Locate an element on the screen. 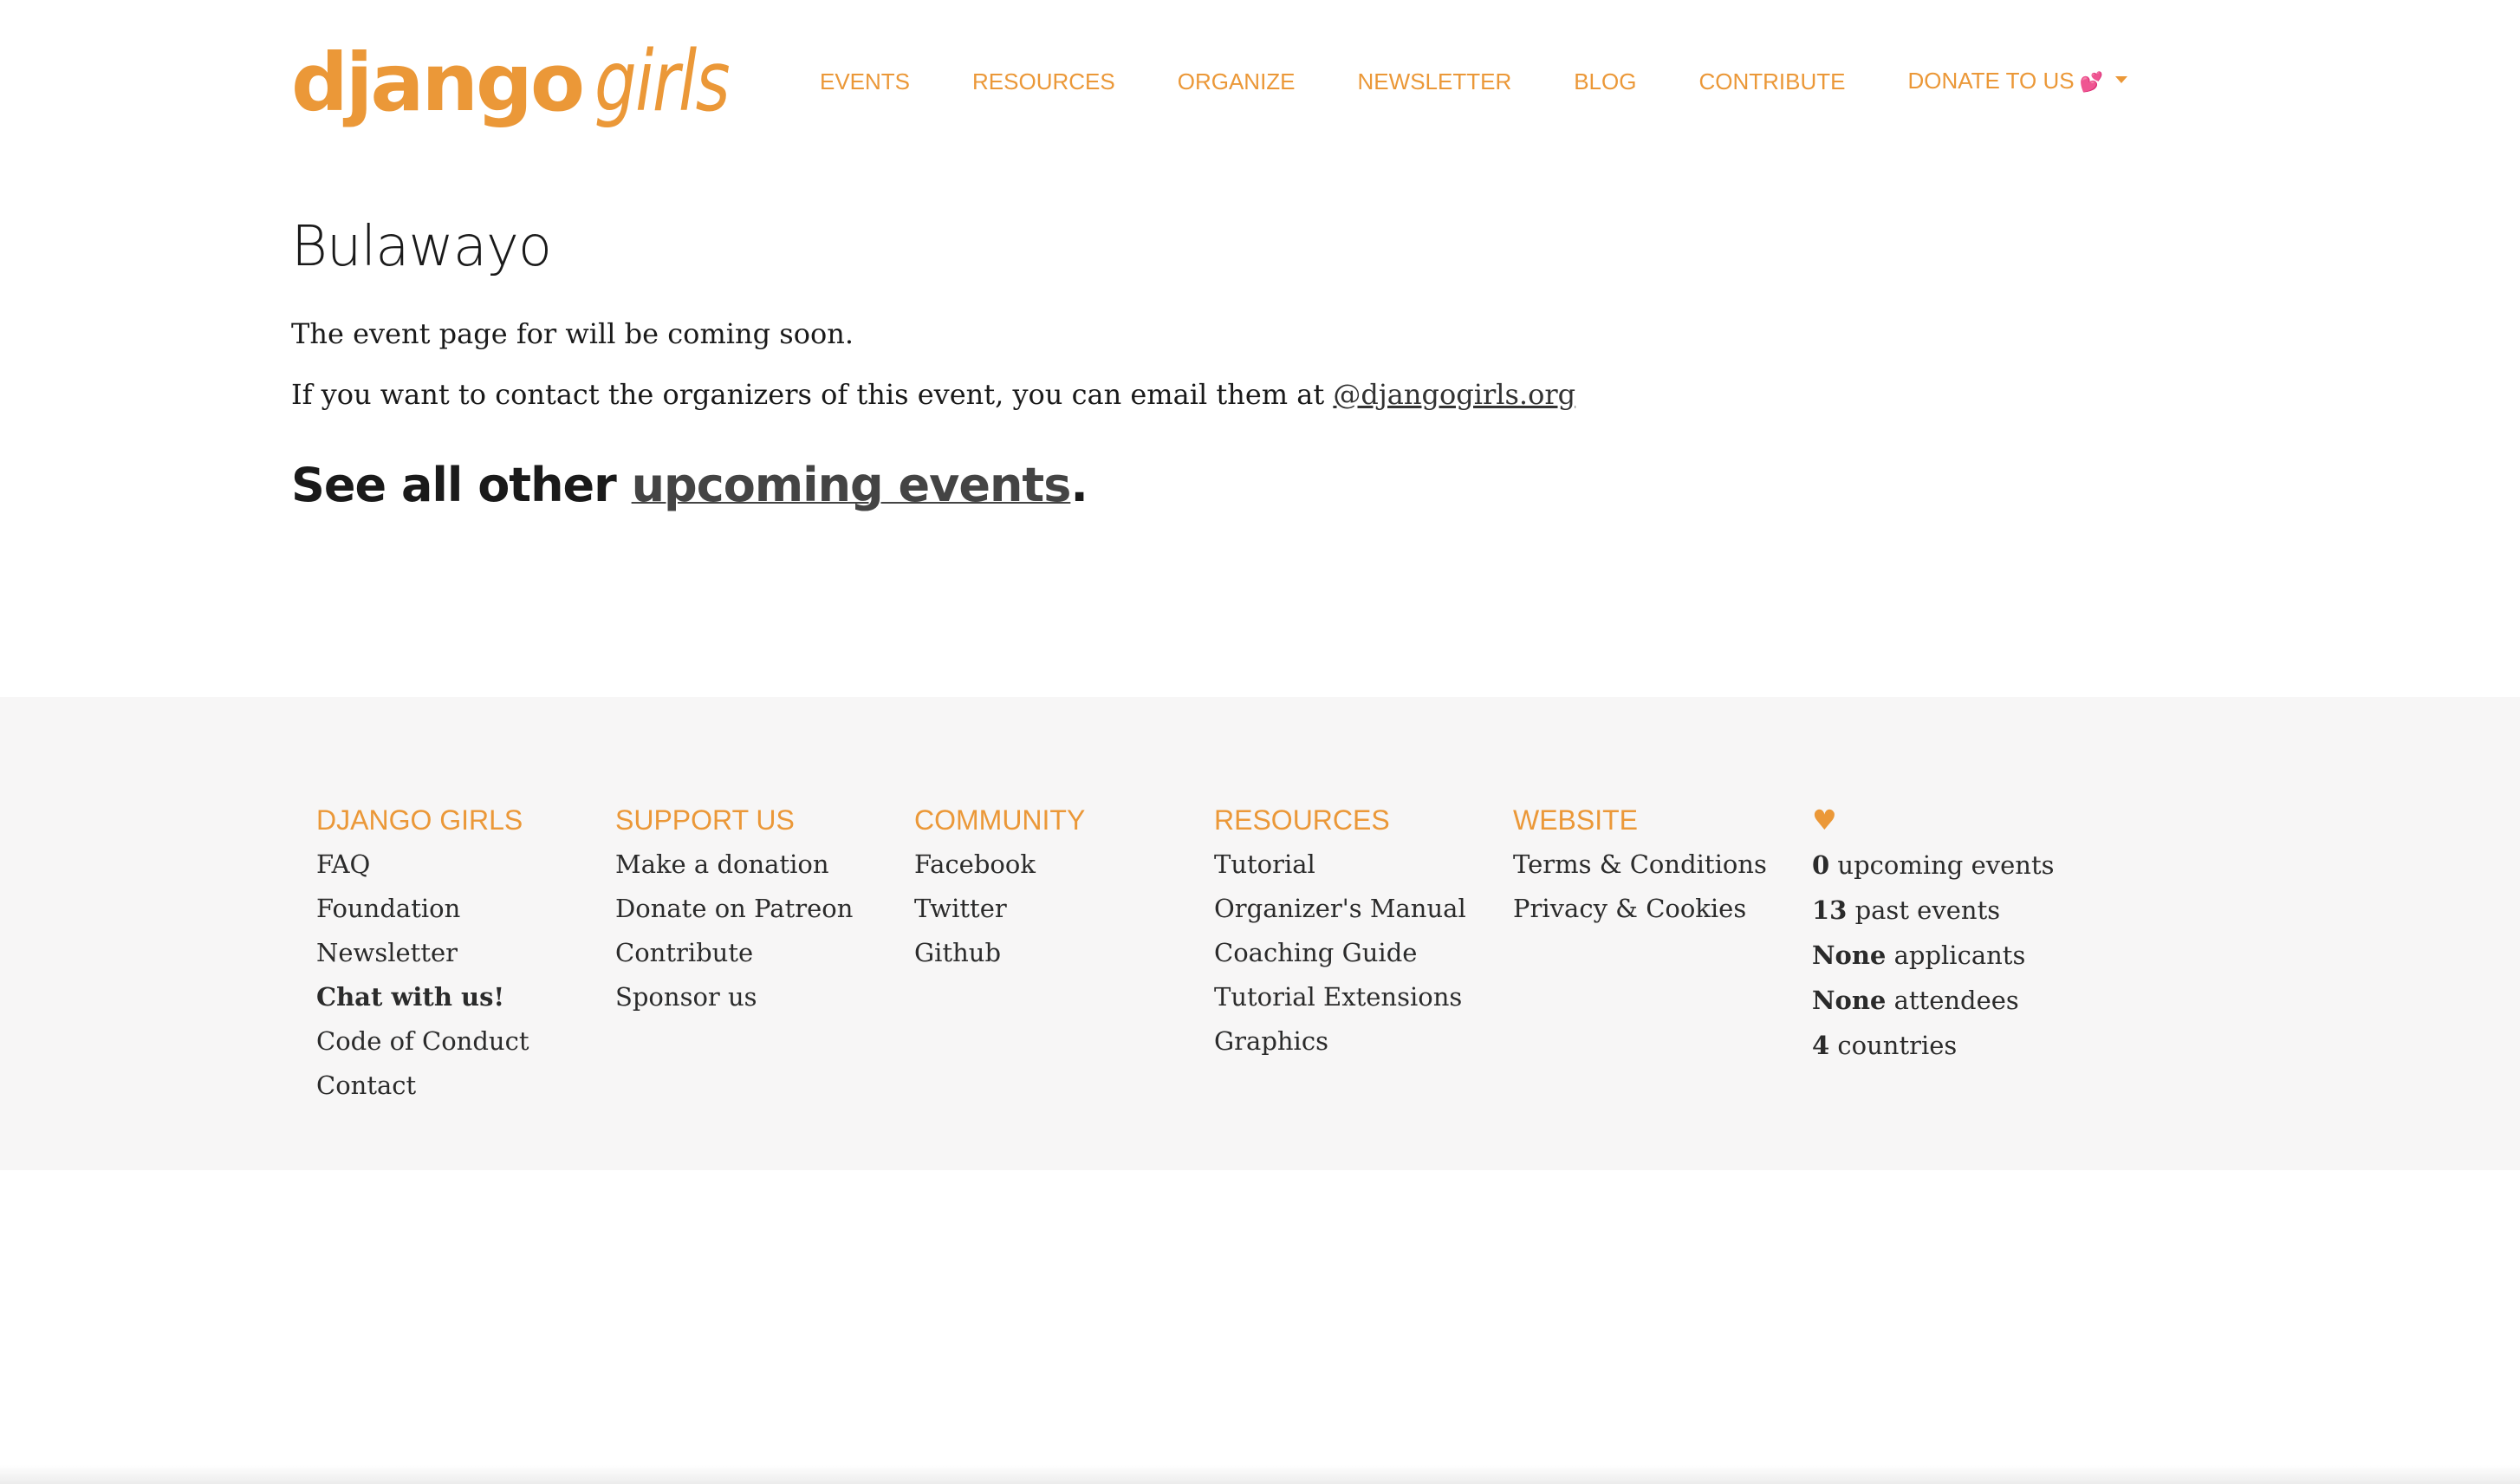 The image size is (2520, 1484). stat-upcoming-events: 0 upcoming events is located at coordinates (1955, 865).